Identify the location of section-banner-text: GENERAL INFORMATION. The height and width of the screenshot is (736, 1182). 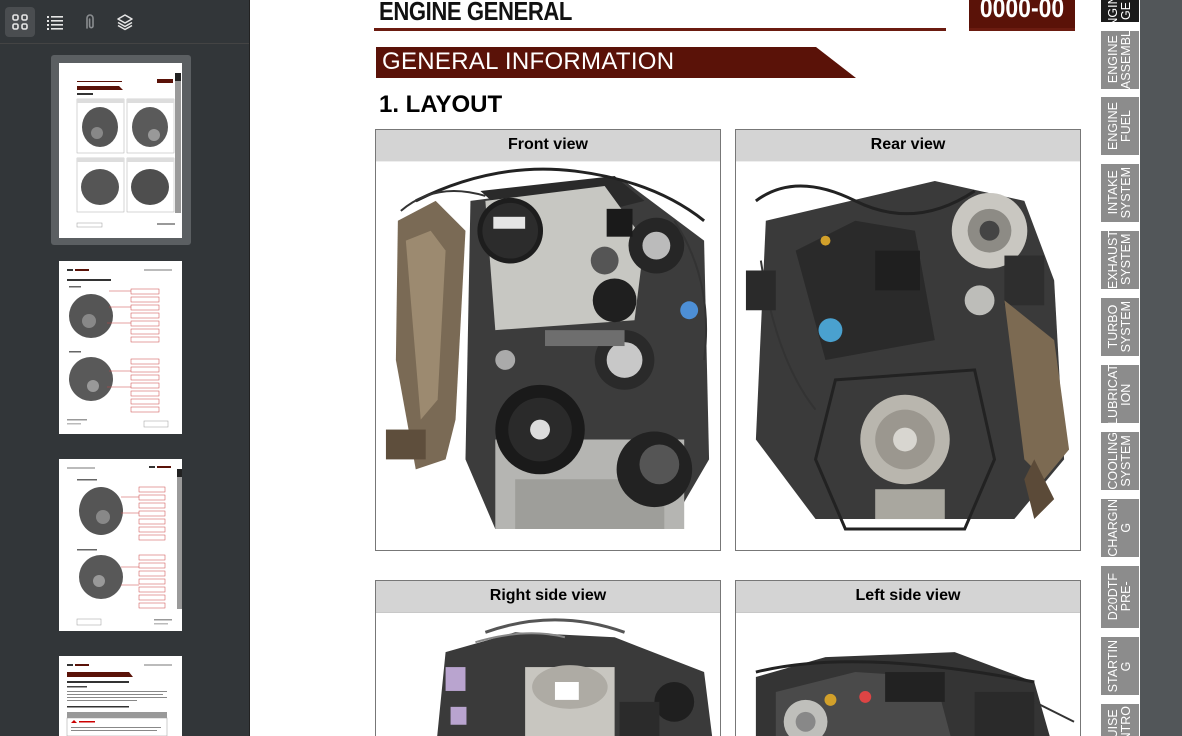
(528, 61).